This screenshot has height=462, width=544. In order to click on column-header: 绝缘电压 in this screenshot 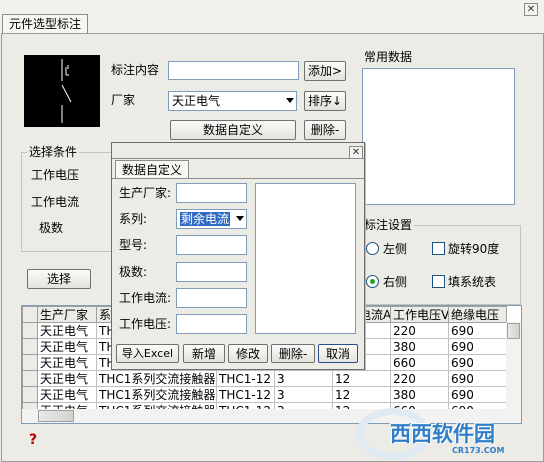, I will do `click(477, 314)`.